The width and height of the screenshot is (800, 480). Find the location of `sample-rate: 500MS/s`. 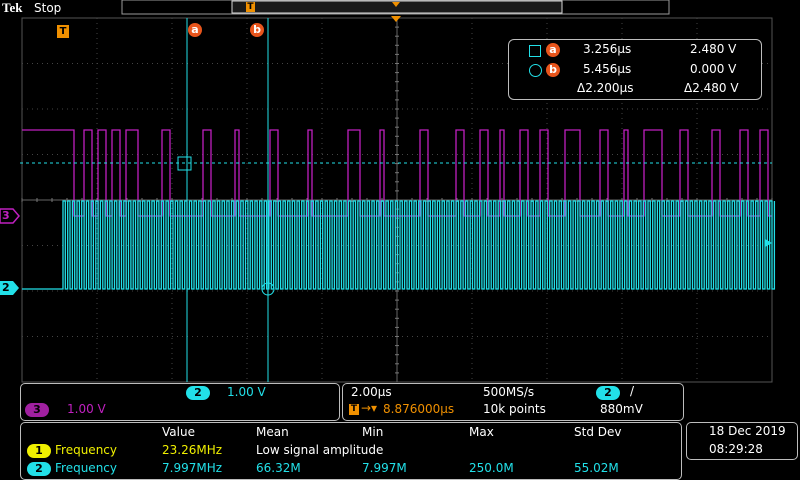

sample-rate: 500MS/s is located at coordinates (509, 392).